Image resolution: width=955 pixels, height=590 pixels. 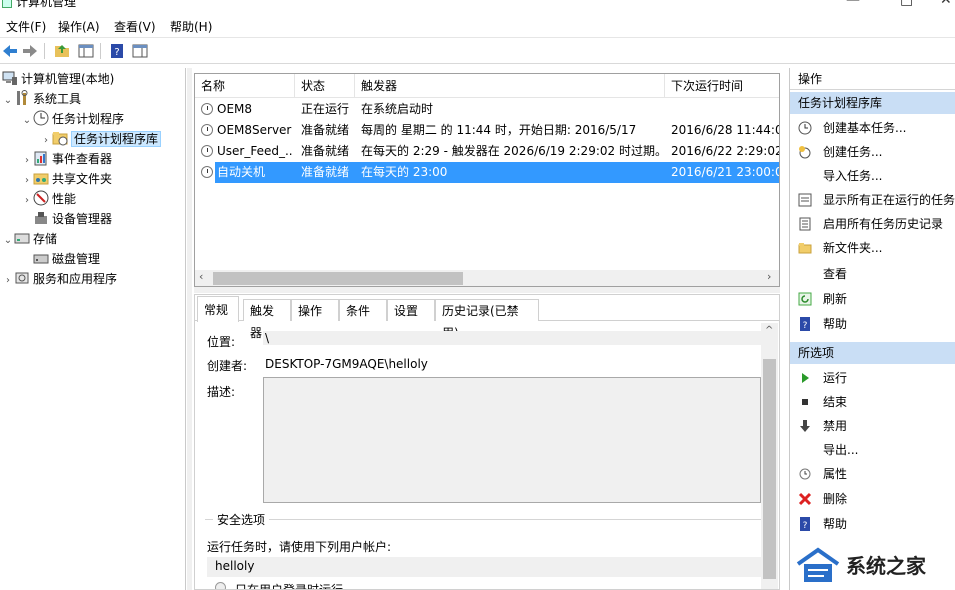 What do you see at coordinates (48, 199) in the screenshot?
I see `tree-item-performance: › 性能` at bounding box center [48, 199].